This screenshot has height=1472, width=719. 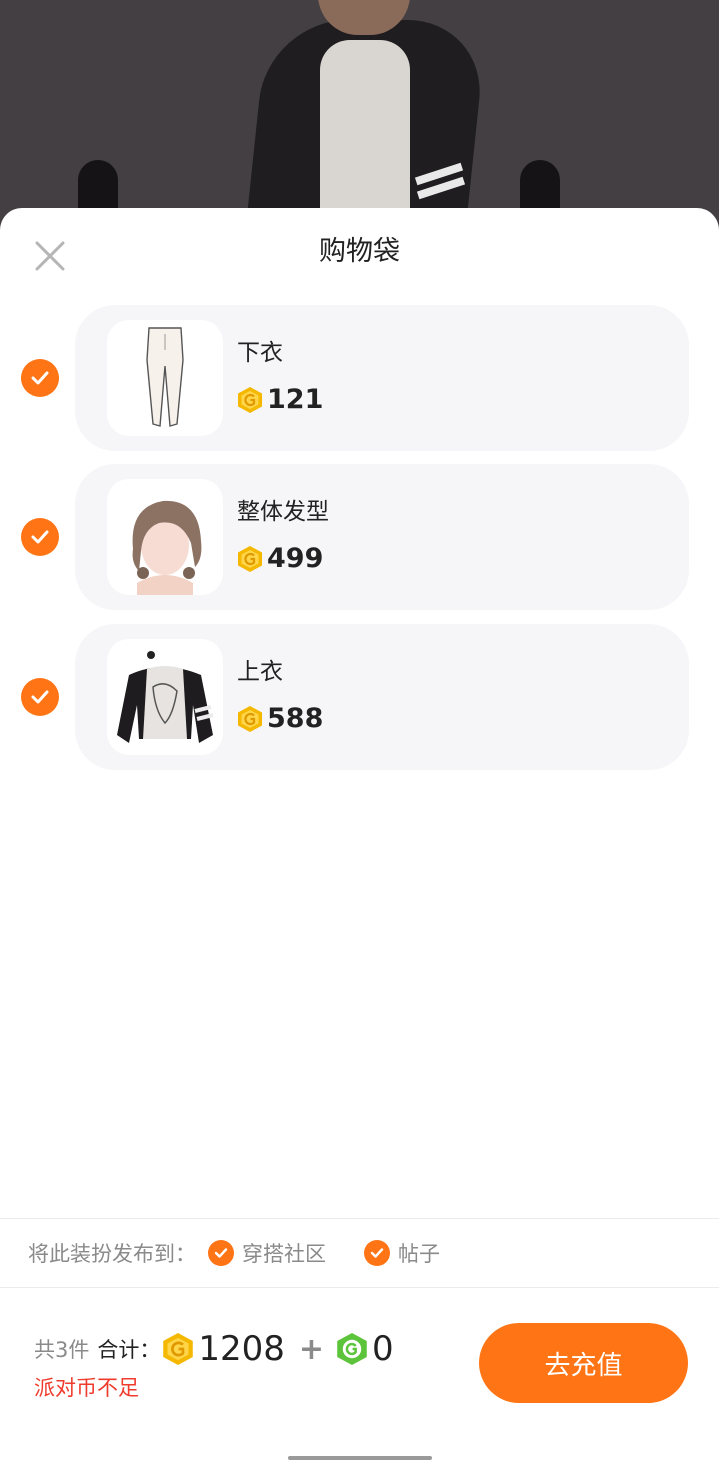 What do you see at coordinates (383, 1349) in the screenshot?
I see `green-total: 0` at bounding box center [383, 1349].